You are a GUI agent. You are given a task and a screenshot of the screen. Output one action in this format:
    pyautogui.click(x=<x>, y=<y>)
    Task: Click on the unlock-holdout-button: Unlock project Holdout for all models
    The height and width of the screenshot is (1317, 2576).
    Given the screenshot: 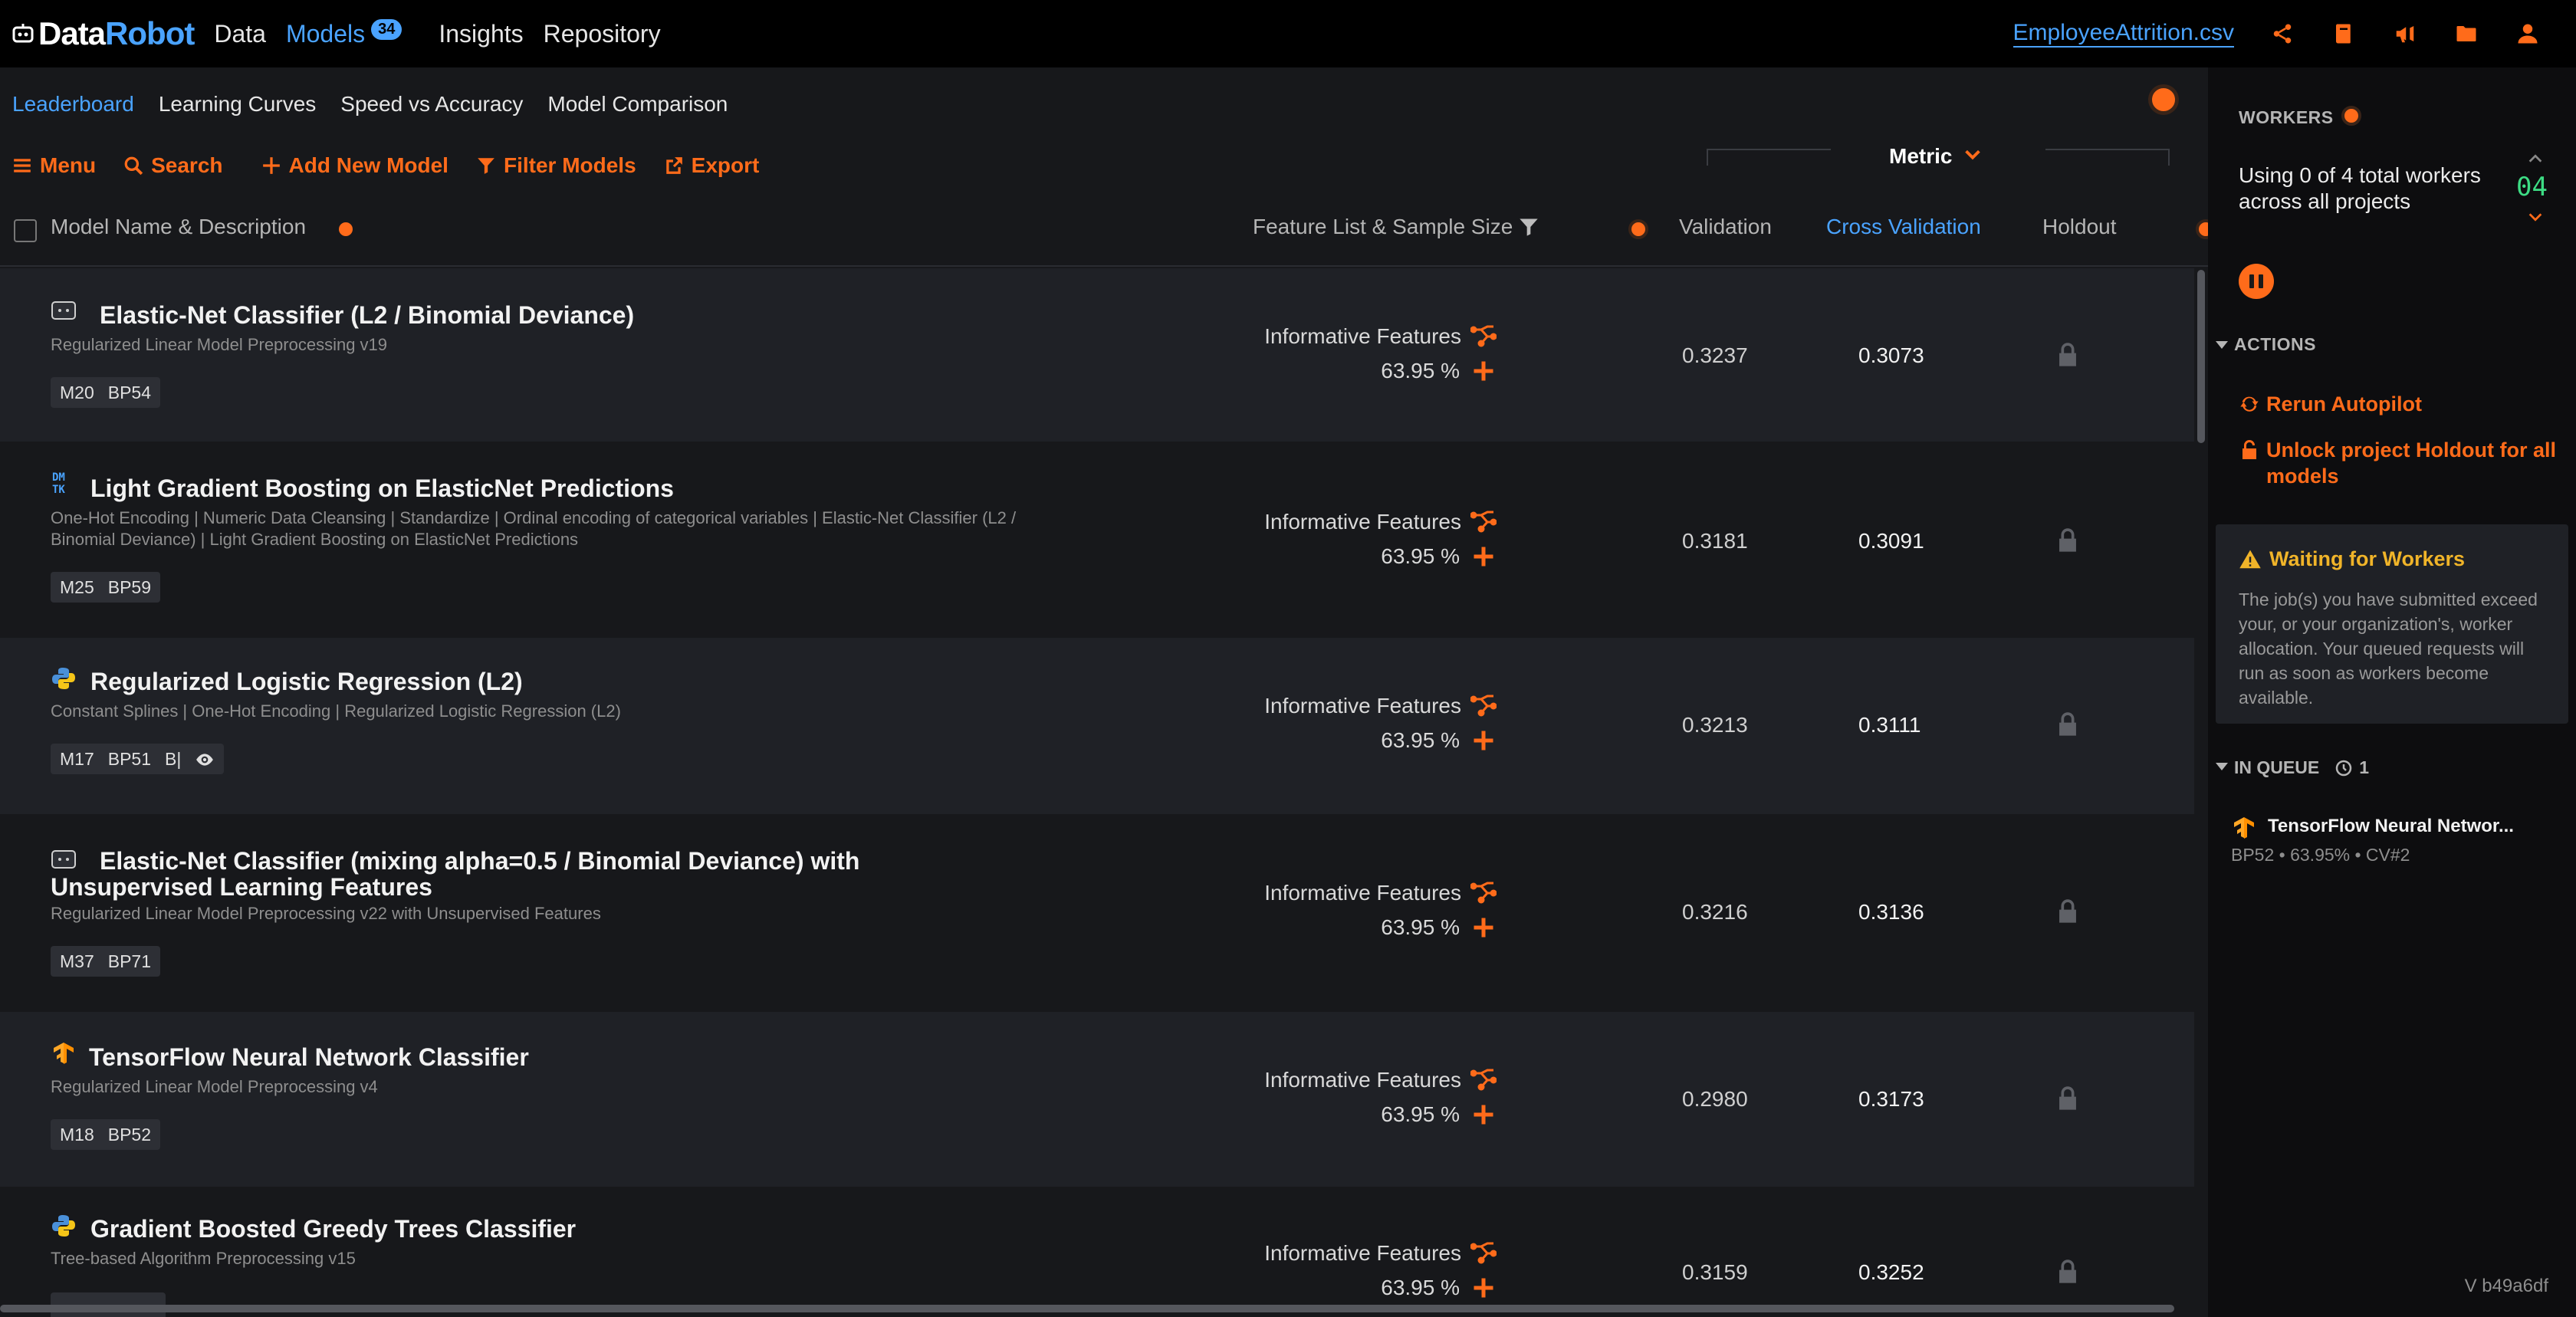 What is the action you would take?
    pyautogui.click(x=2400, y=463)
    